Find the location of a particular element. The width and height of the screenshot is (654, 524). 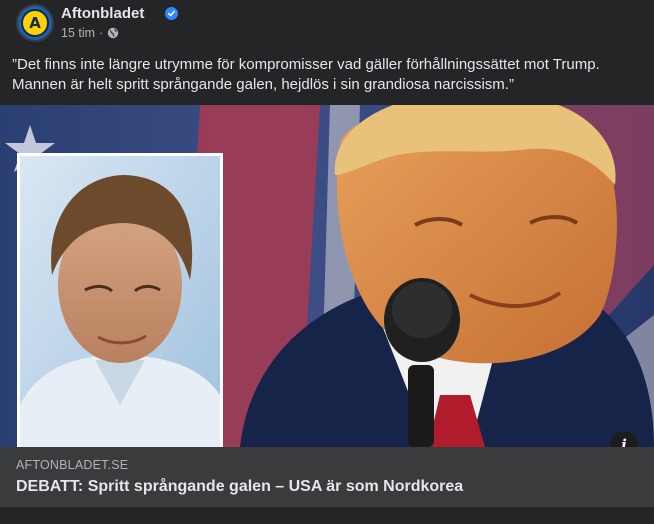

page-avatar: A is located at coordinates (35, 23).